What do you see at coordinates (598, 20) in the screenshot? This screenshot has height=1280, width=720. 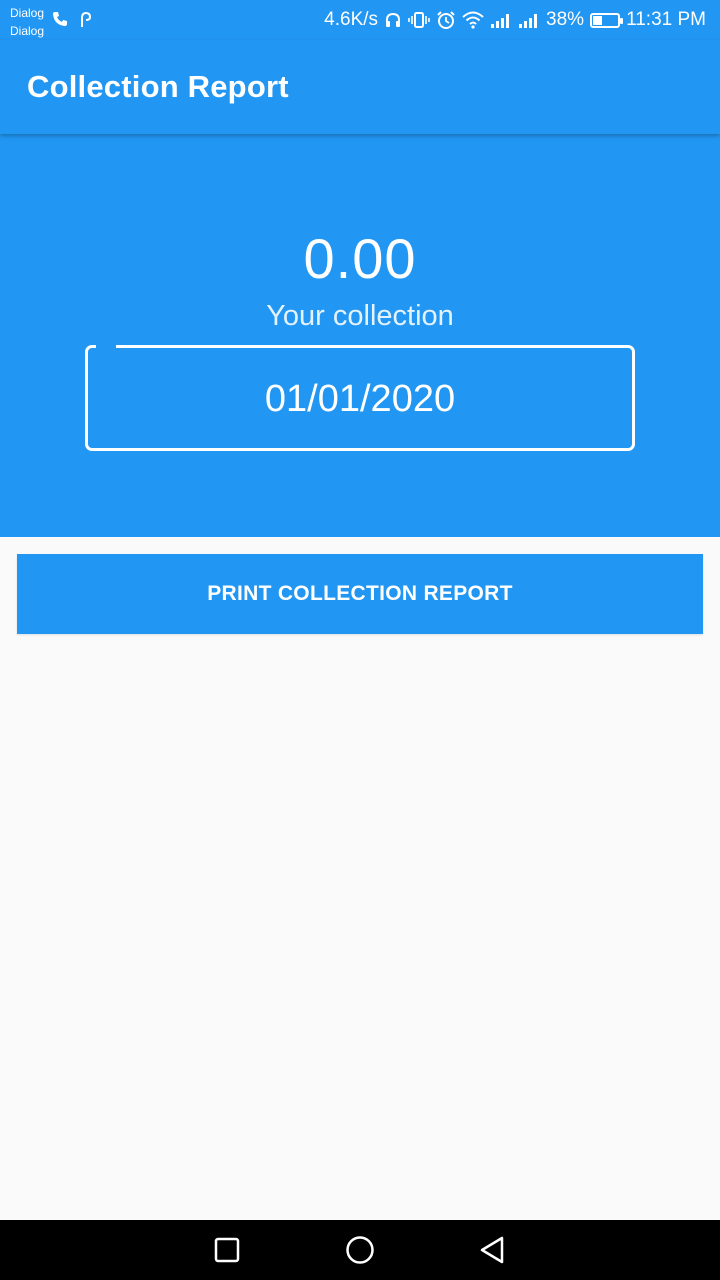 I see `battery-level` at bounding box center [598, 20].